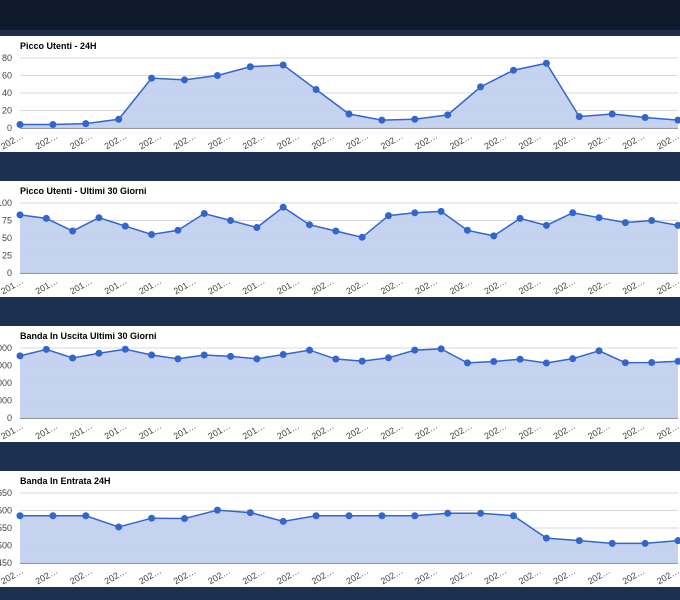  Describe the element at coordinates (65, 481) in the screenshot. I see `chart-title: Banda In Entrata 24H` at that location.